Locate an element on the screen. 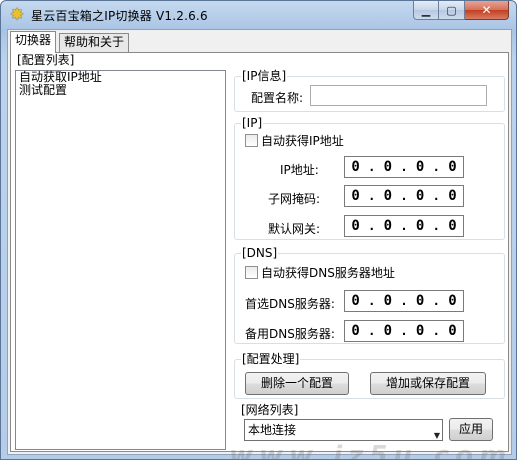 This screenshot has width=517, height=460. ip-info-group: [IP信息] 配置名称: is located at coordinates (369, 90).